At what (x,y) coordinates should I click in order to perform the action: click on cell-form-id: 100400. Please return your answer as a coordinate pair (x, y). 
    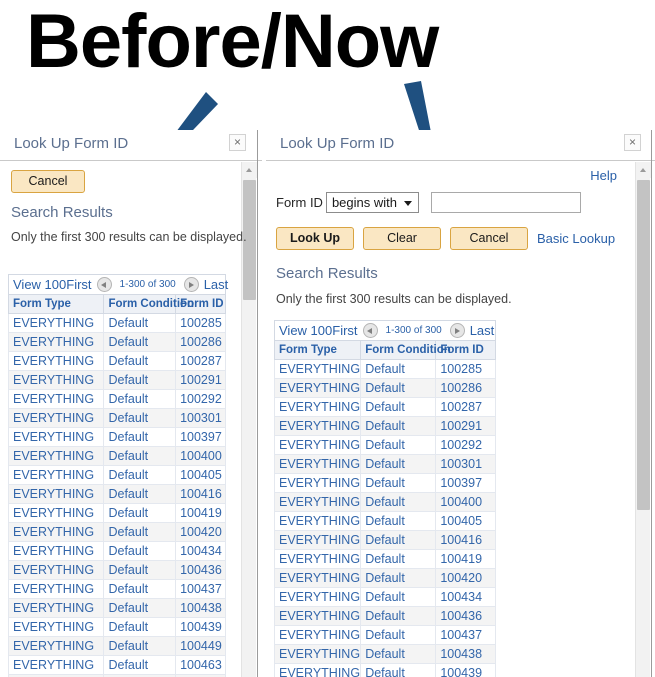
    Looking at the image, I should click on (465, 502).